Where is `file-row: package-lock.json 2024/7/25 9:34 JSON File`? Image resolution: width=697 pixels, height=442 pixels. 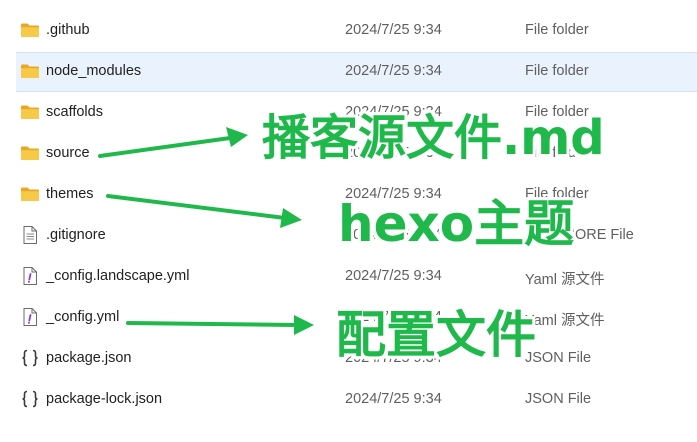 file-row: package-lock.json 2024/7/25 9:34 JSON File is located at coordinates (348, 399).